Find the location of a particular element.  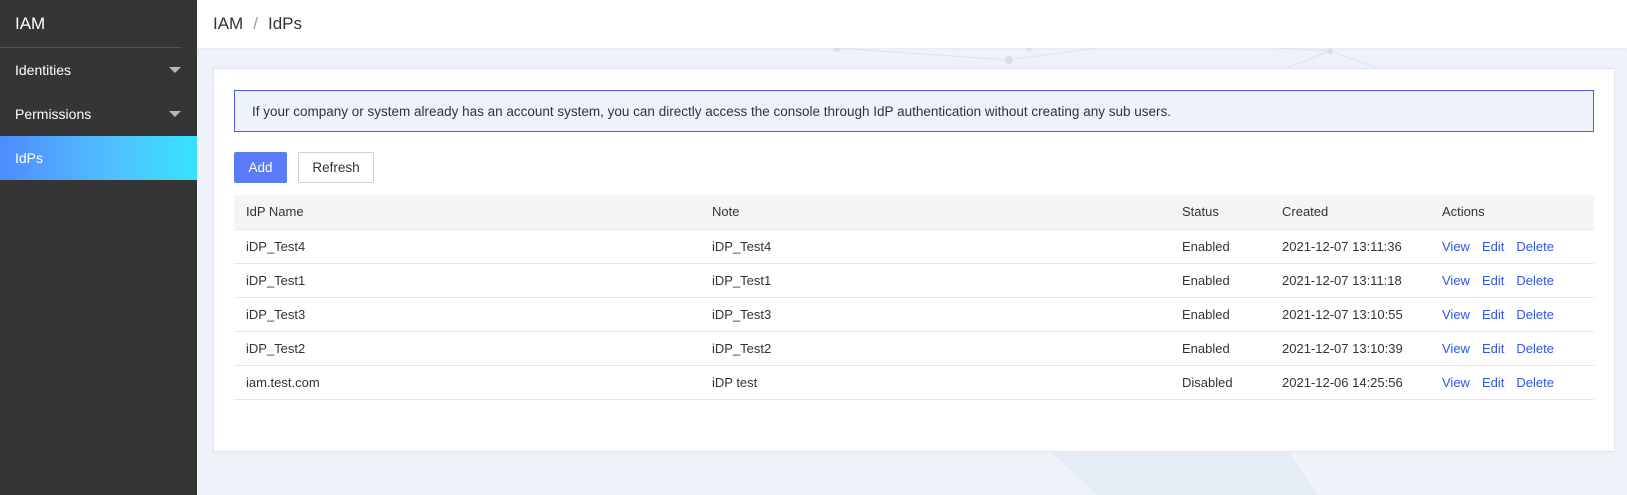

brand-title: IAM is located at coordinates (90, 24).